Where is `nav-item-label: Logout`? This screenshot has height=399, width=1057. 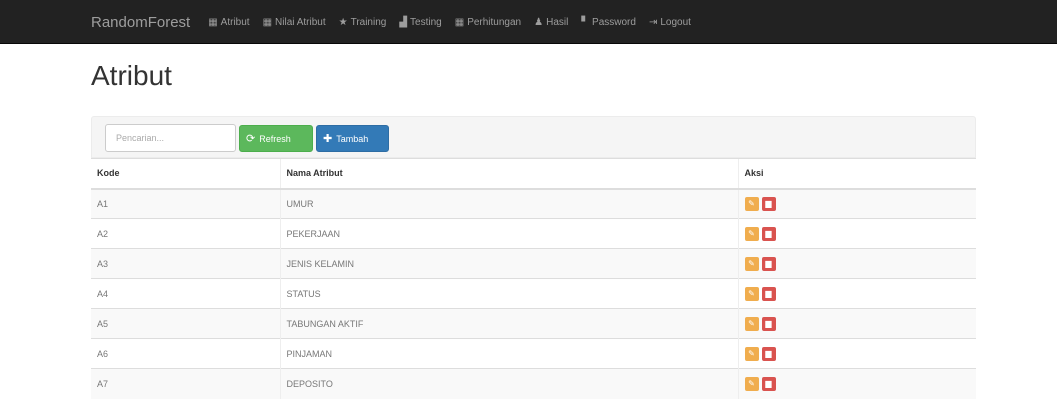 nav-item-label: Logout is located at coordinates (675, 22).